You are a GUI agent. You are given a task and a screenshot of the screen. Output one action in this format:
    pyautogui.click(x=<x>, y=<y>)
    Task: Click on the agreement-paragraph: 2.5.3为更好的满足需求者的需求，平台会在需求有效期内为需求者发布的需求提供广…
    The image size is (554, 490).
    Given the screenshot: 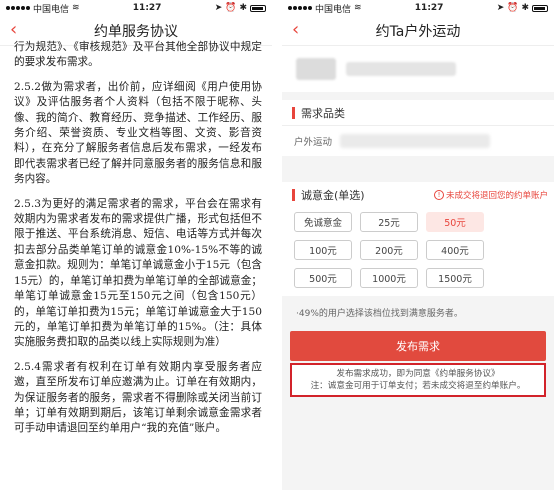 What is the action you would take?
    pyautogui.click(x=138, y=273)
    